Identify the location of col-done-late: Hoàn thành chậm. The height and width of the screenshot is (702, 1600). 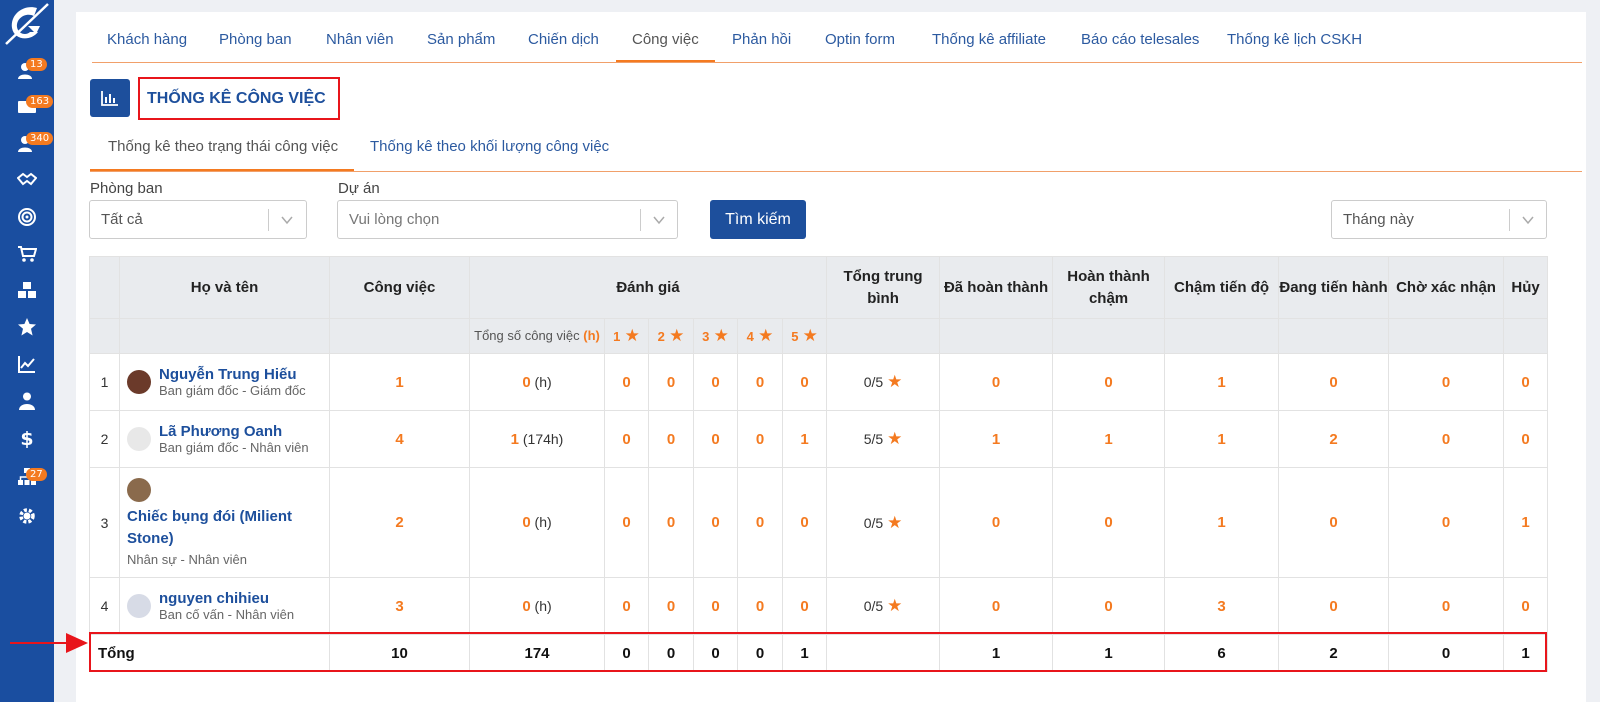
(1109, 287).